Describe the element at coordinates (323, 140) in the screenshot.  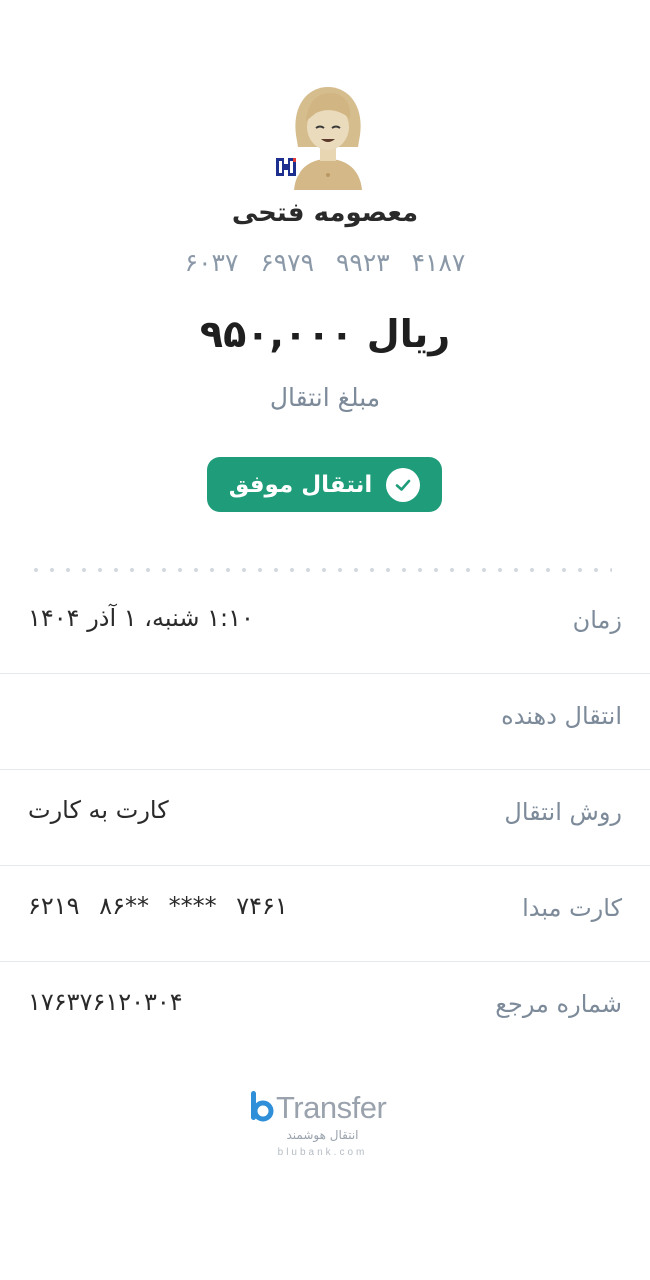
I see `recipient-avatar-group` at that location.